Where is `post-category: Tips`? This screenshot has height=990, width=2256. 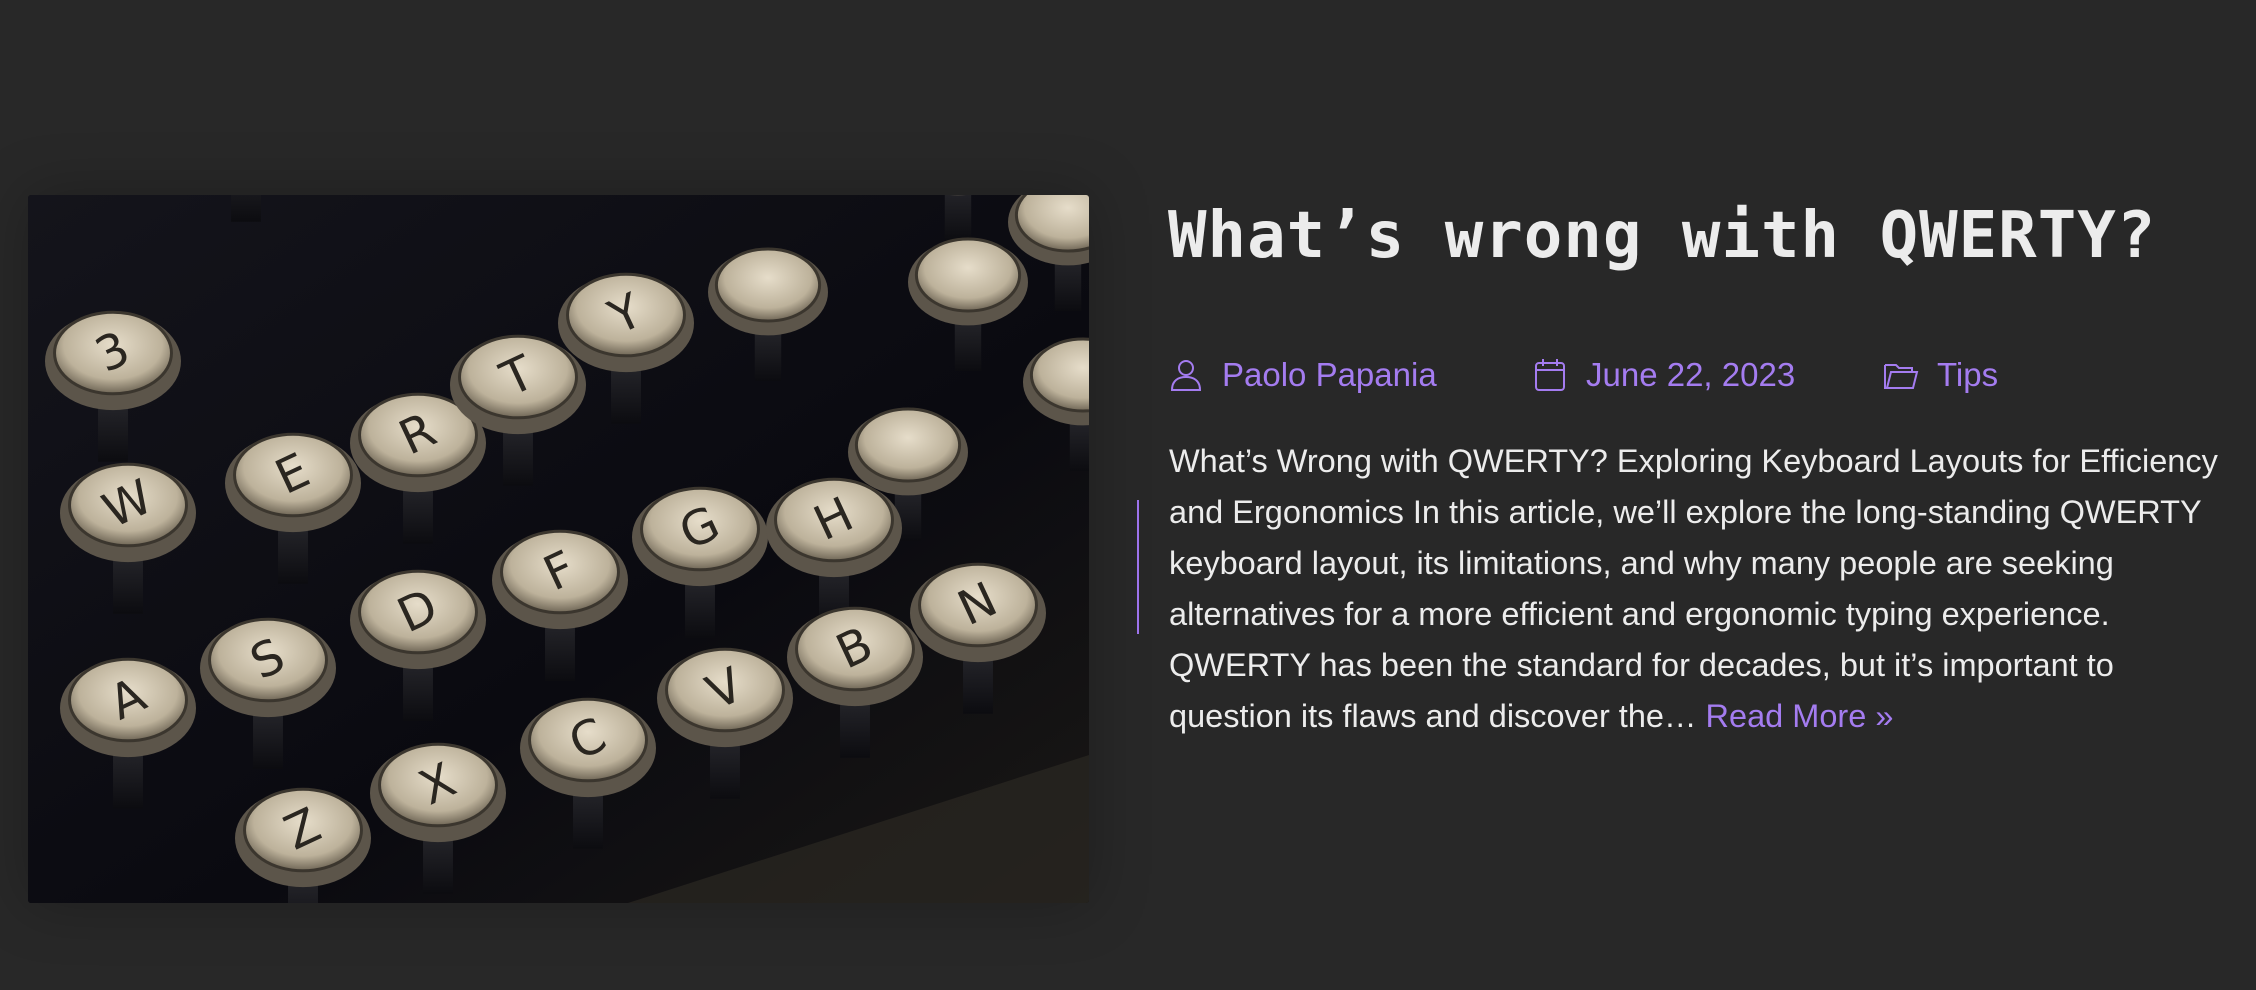 post-category: Tips is located at coordinates (1968, 374).